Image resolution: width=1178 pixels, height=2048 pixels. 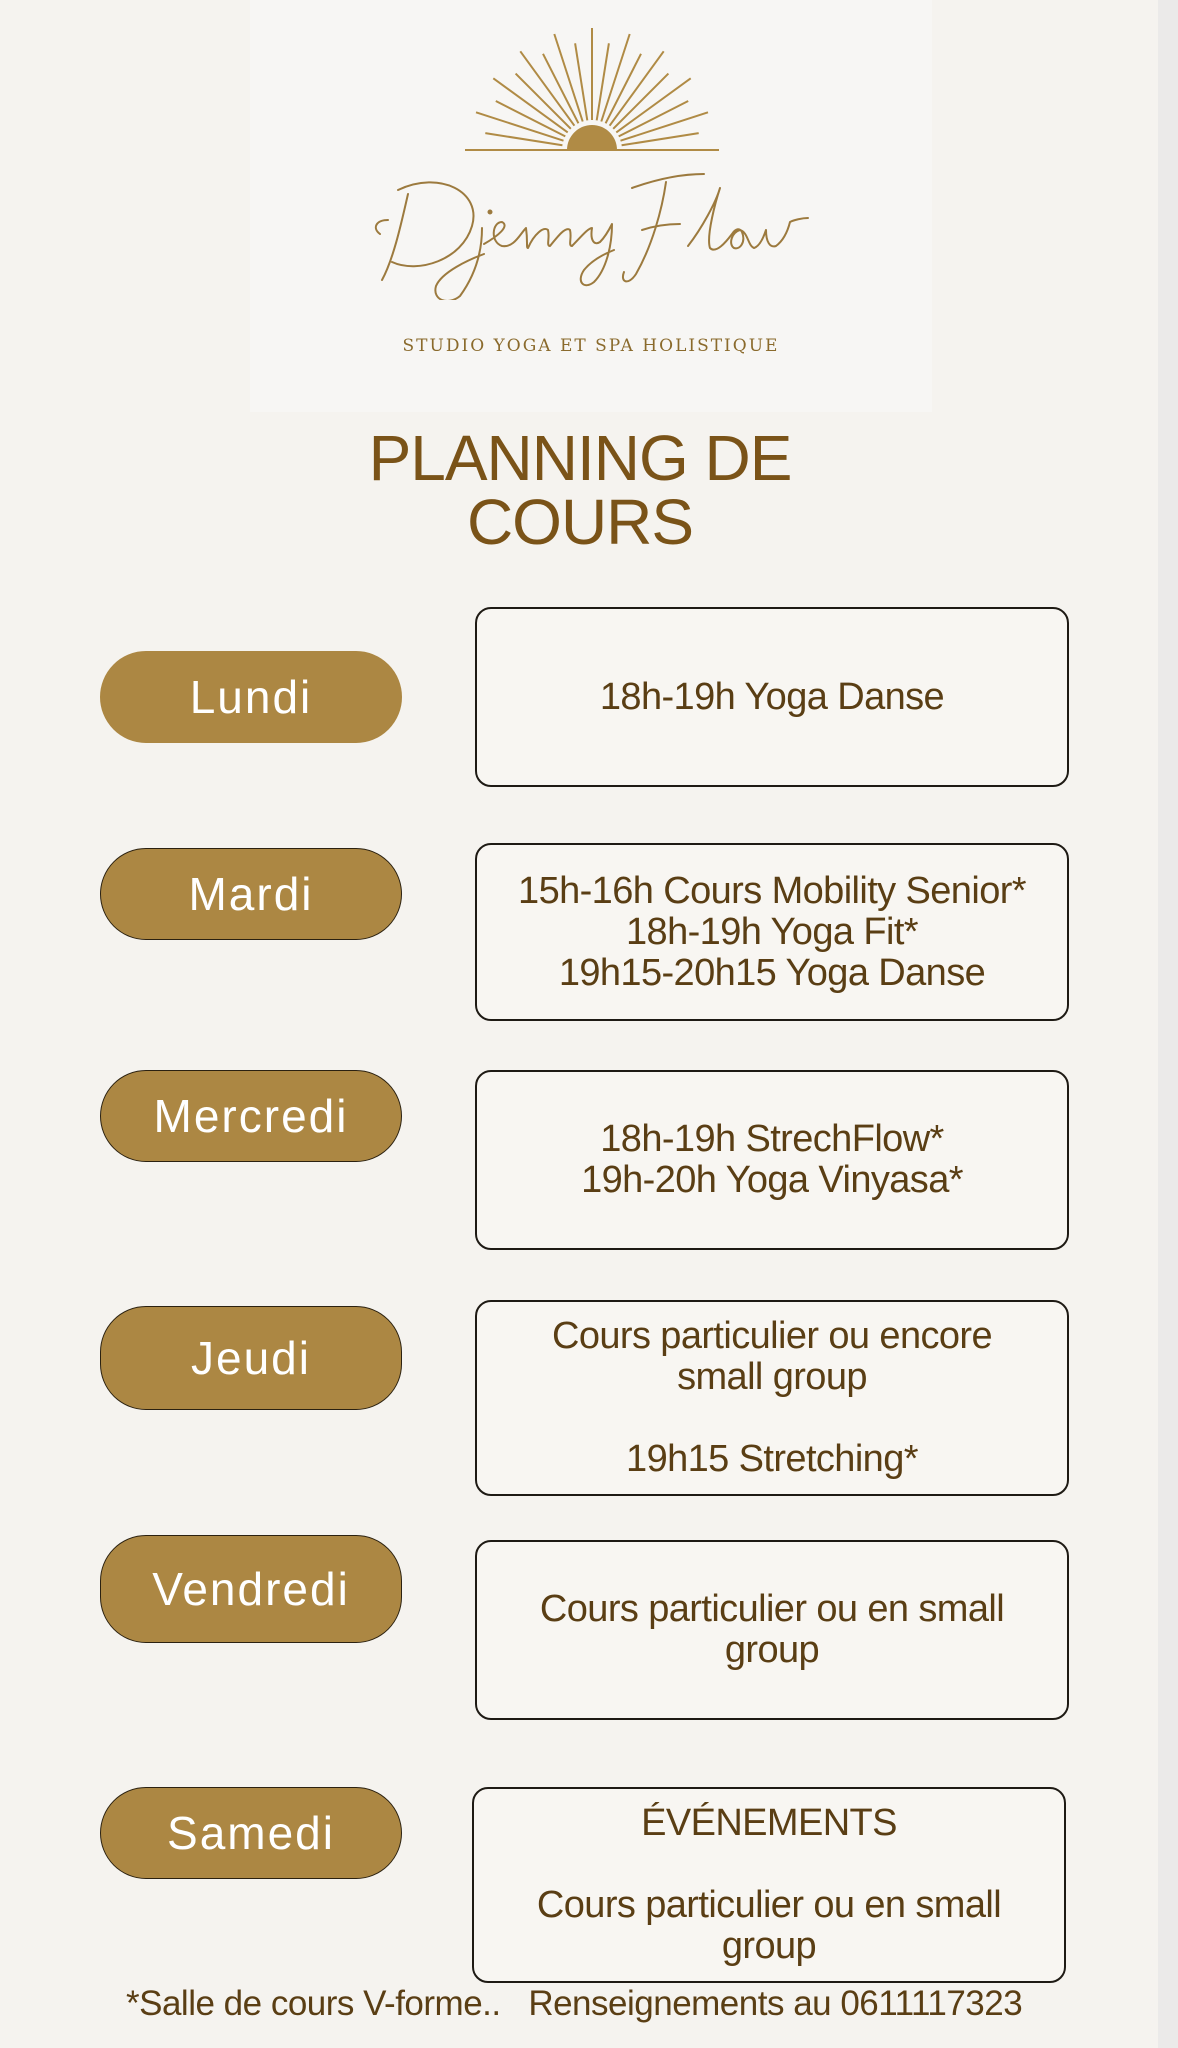 What do you see at coordinates (772, 890) in the screenshot?
I see `class-line: 15h-16h Cours Mobility Senior*` at bounding box center [772, 890].